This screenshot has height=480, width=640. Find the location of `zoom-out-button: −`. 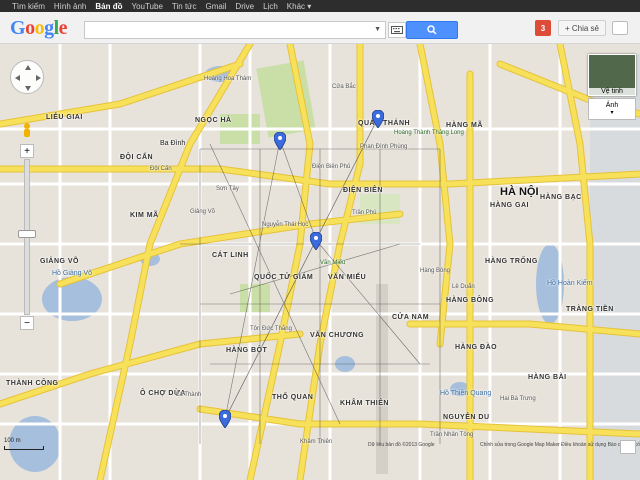

zoom-out-button: − is located at coordinates (27, 323).